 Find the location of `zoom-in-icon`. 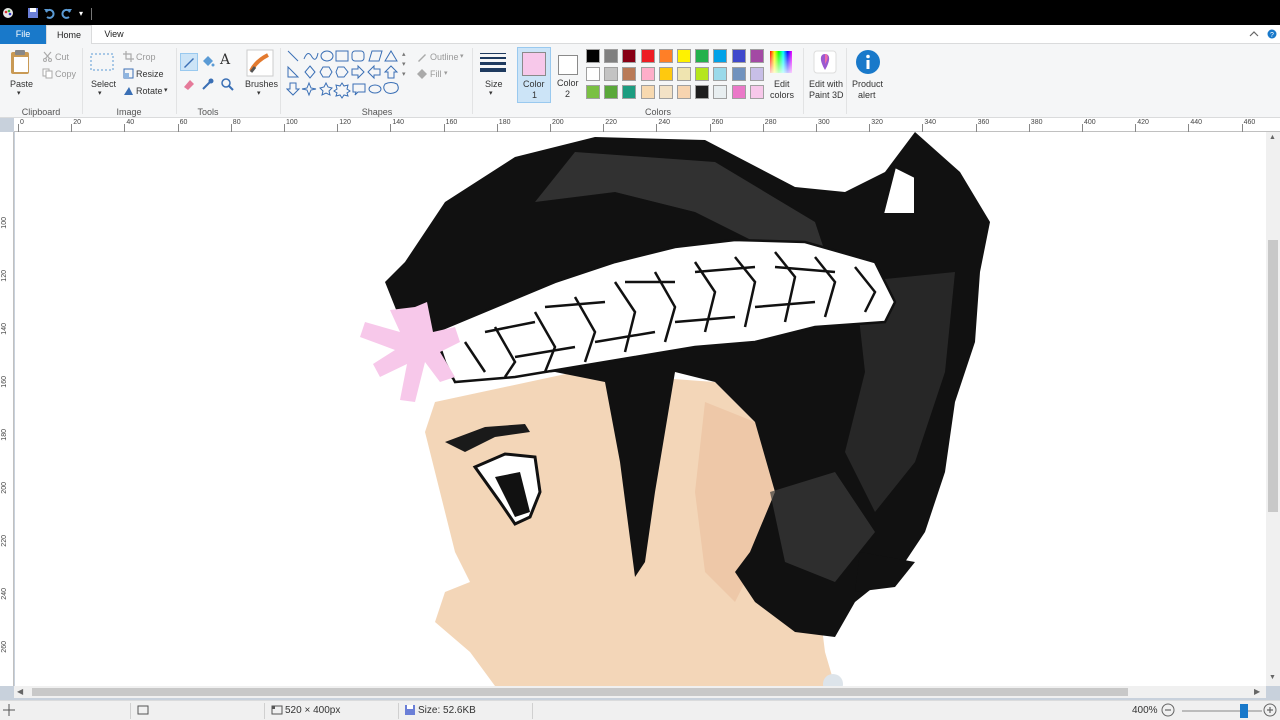

zoom-in-icon is located at coordinates (1270, 711).